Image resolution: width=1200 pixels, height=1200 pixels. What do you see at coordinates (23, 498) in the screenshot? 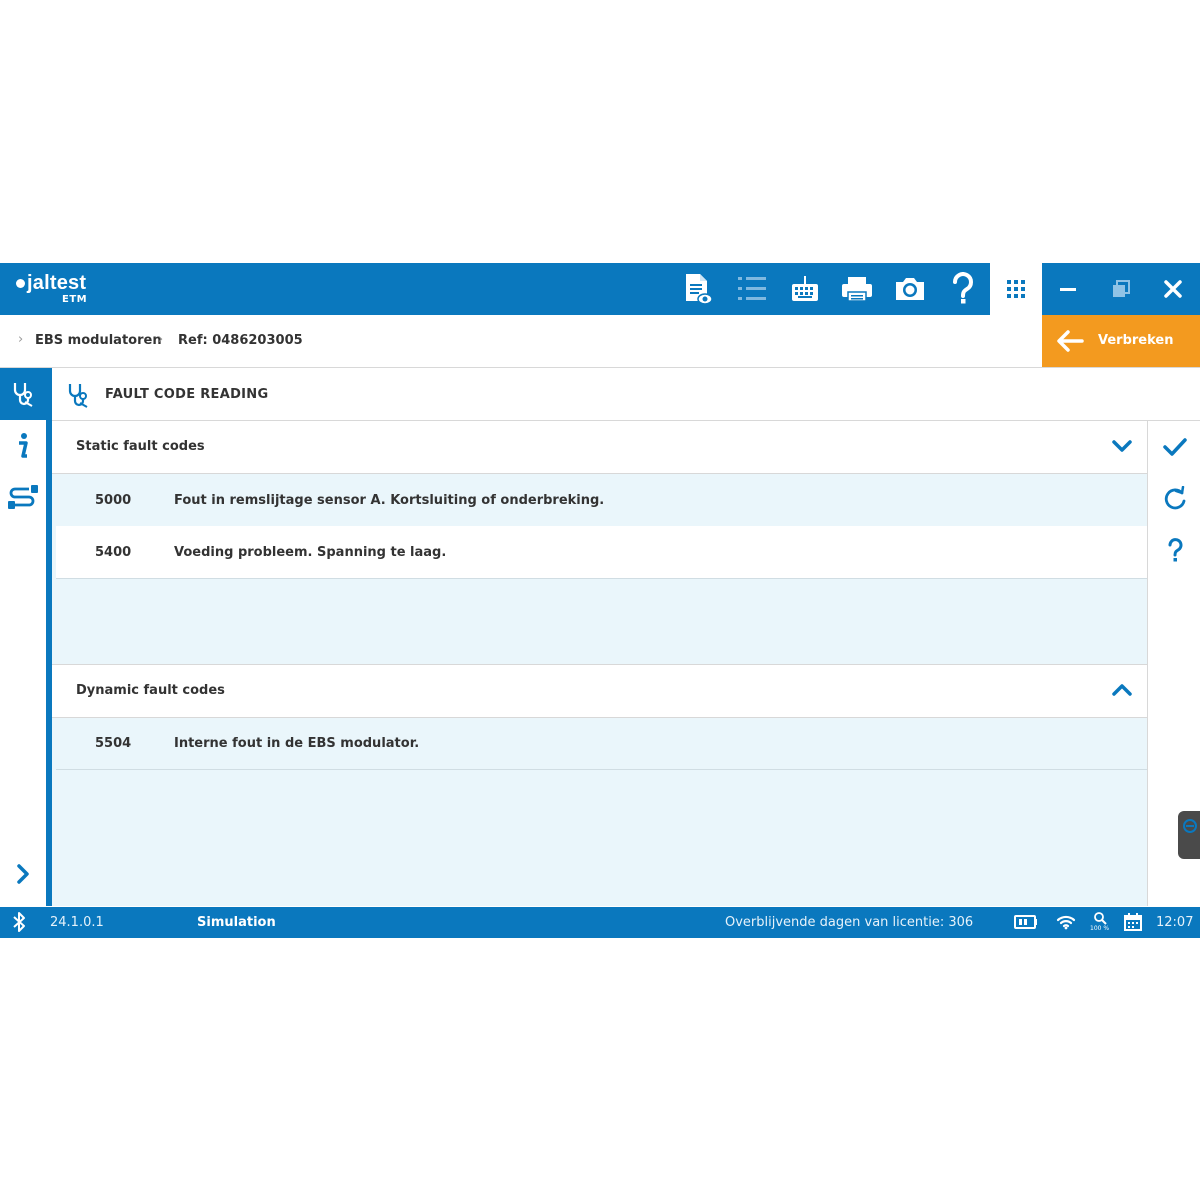
I see `connector-cable-icon` at bounding box center [23, 498].